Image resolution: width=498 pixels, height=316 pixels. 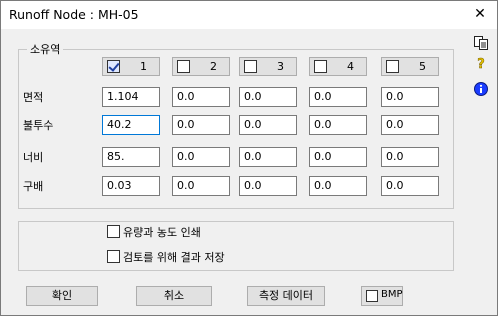 I want to click on value-field-r3-c2: 0.0, so click(x=201, y=157).